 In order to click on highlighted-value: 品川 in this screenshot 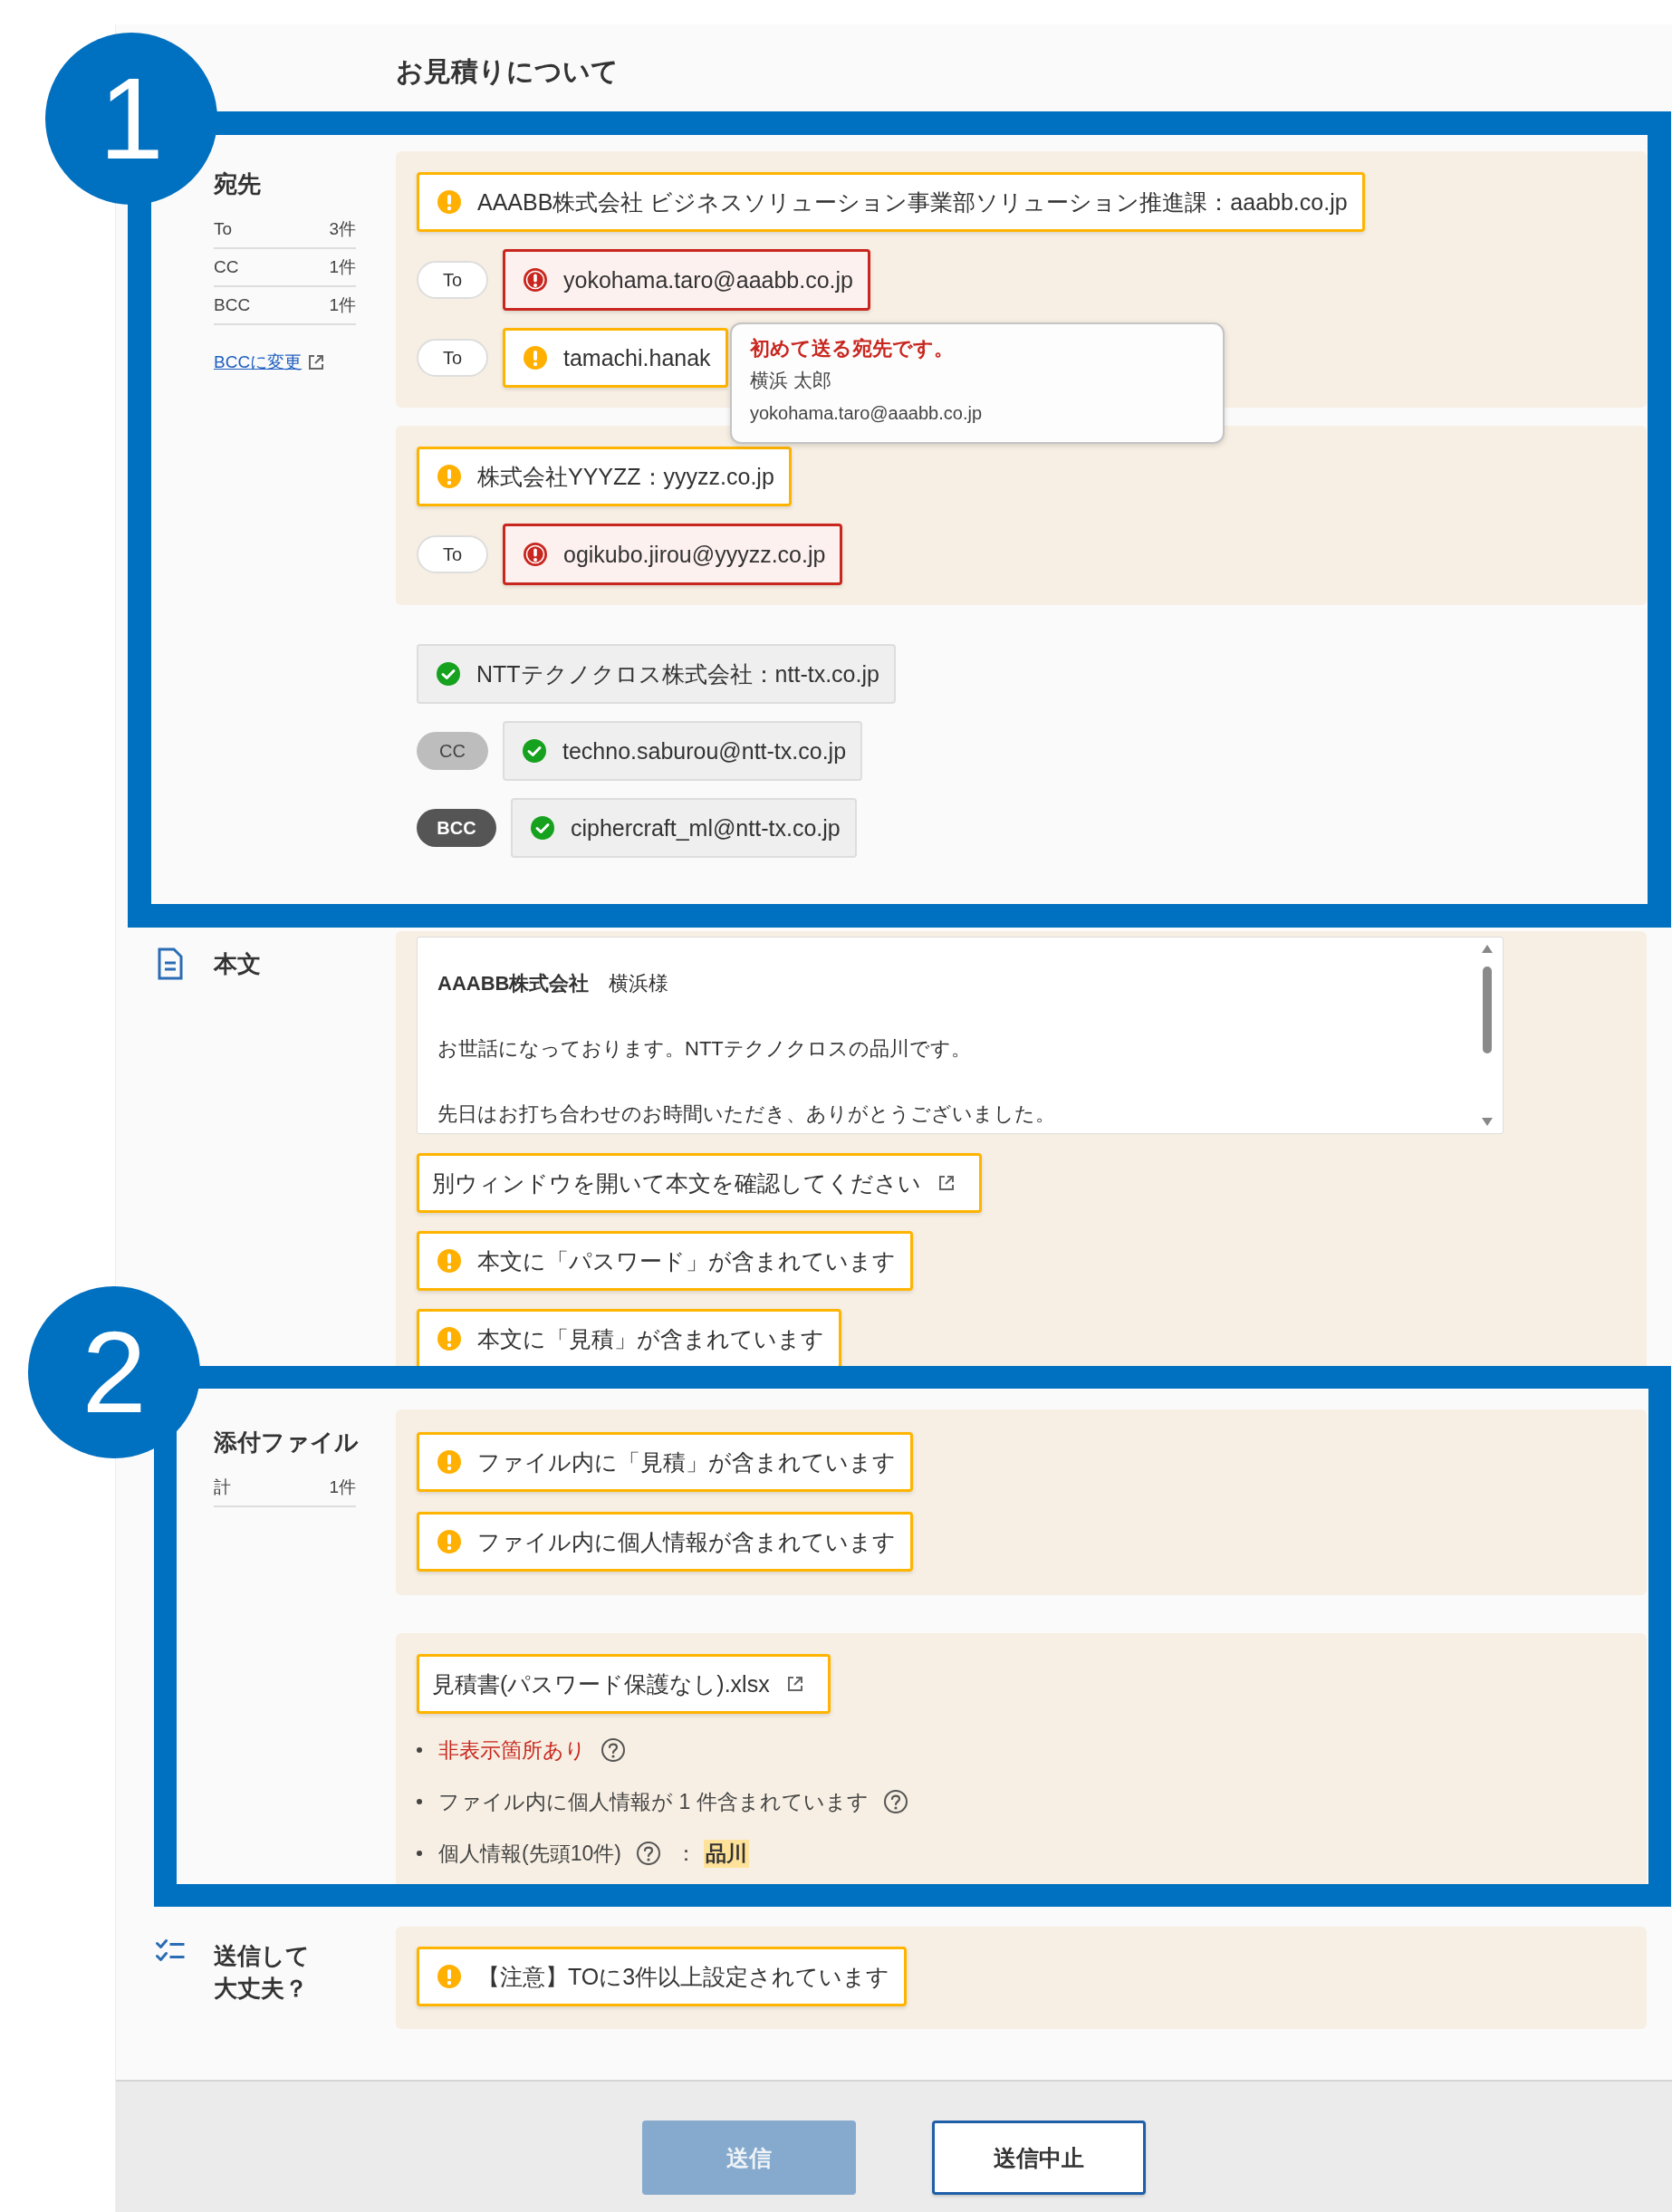, I will do `click(726, 1854)`.